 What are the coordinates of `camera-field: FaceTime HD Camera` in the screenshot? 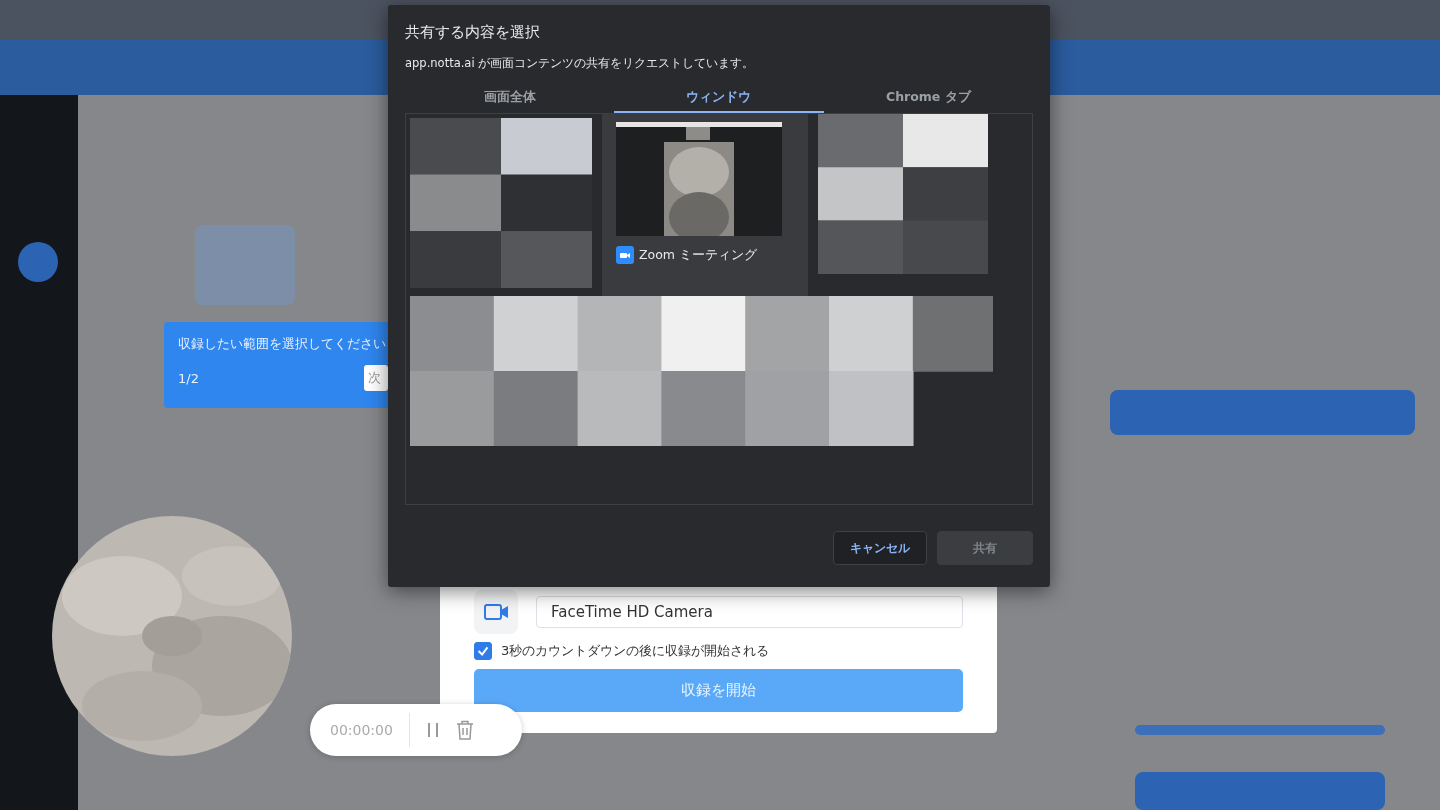 It's located at (749, 612).